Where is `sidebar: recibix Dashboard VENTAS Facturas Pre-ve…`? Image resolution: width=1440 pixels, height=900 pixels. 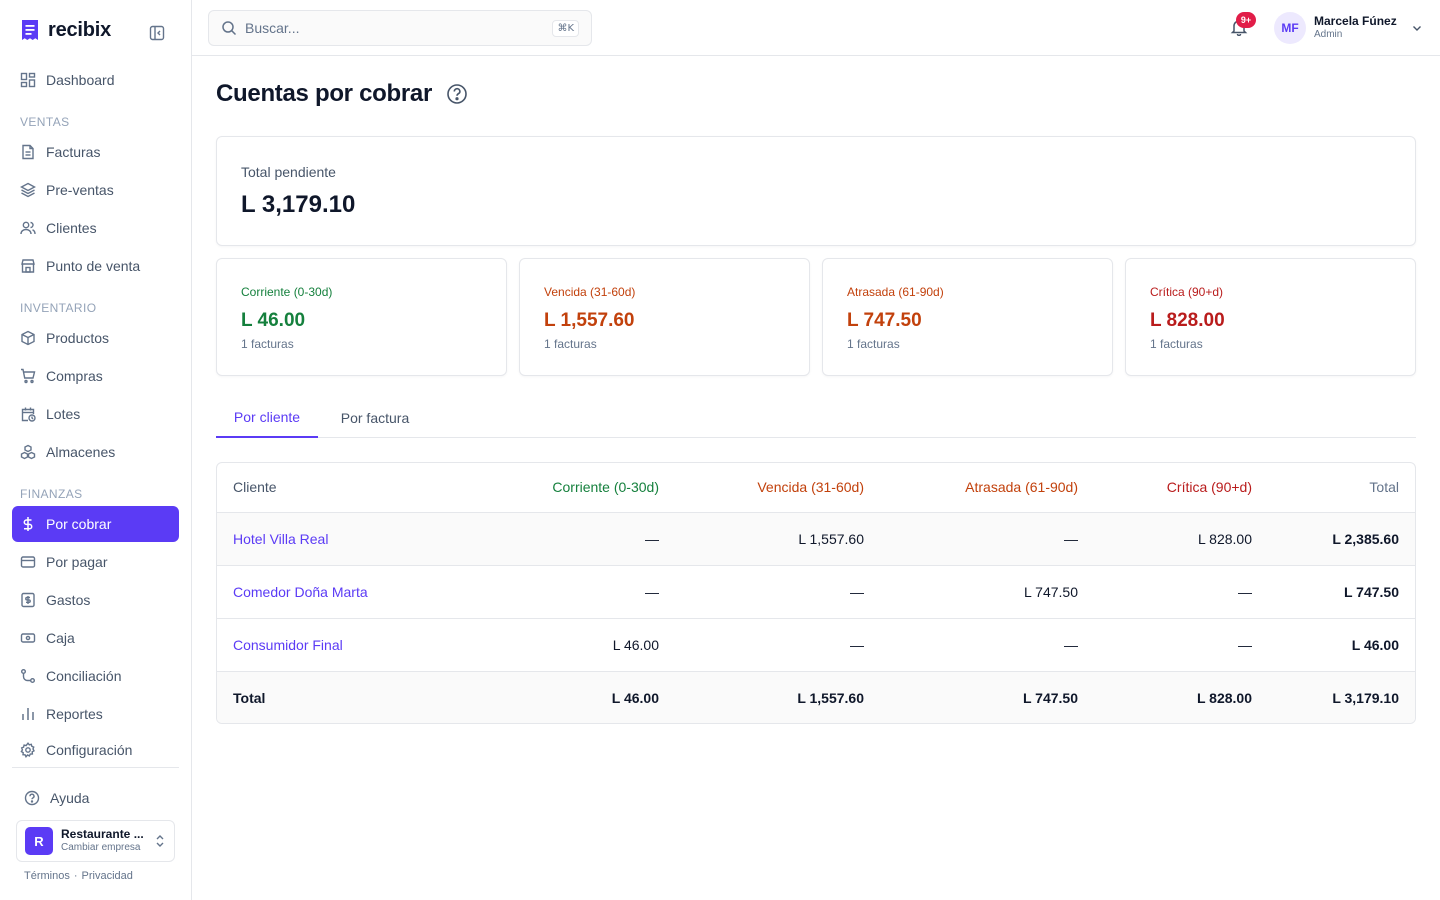 sidebar: recibix Dashboard VENTAS Facturas Pre-ve… is located at coordinates (96, 450).